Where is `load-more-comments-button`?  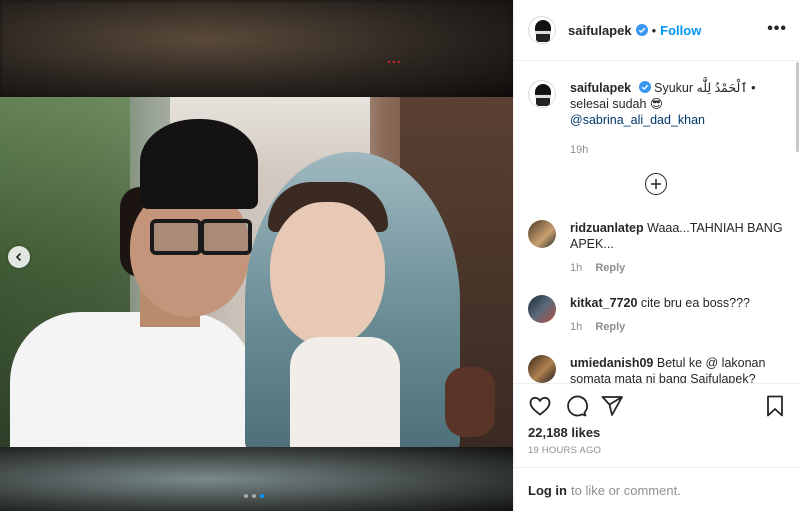 load-more-comments-button is located at coordinates (656, 184).